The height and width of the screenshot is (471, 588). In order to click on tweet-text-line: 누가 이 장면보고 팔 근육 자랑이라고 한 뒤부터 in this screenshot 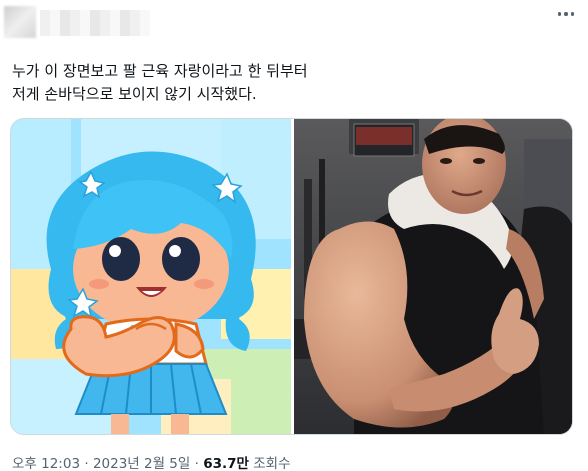, I will do `click(160, 71)`.